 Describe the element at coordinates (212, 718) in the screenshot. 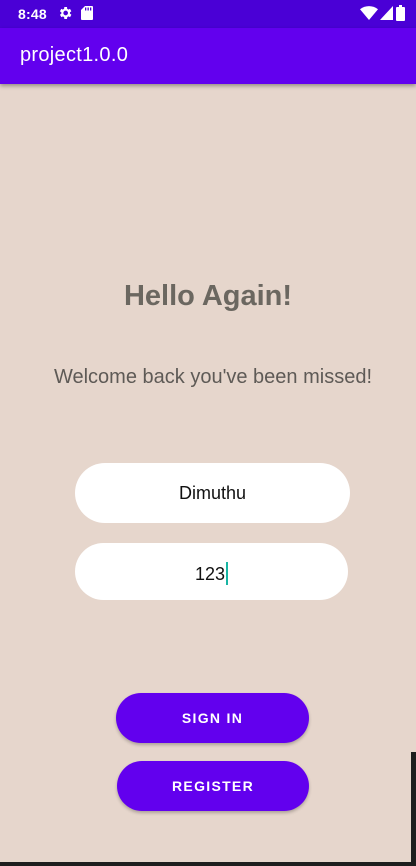

I see `sign-in-button: SIGN IN` at that location.